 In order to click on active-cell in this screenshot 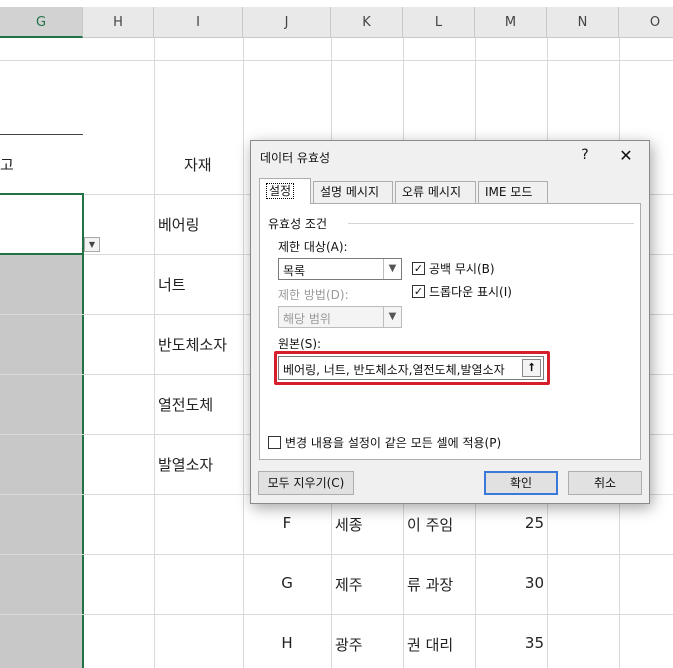, I will do `click(42, 224)`.